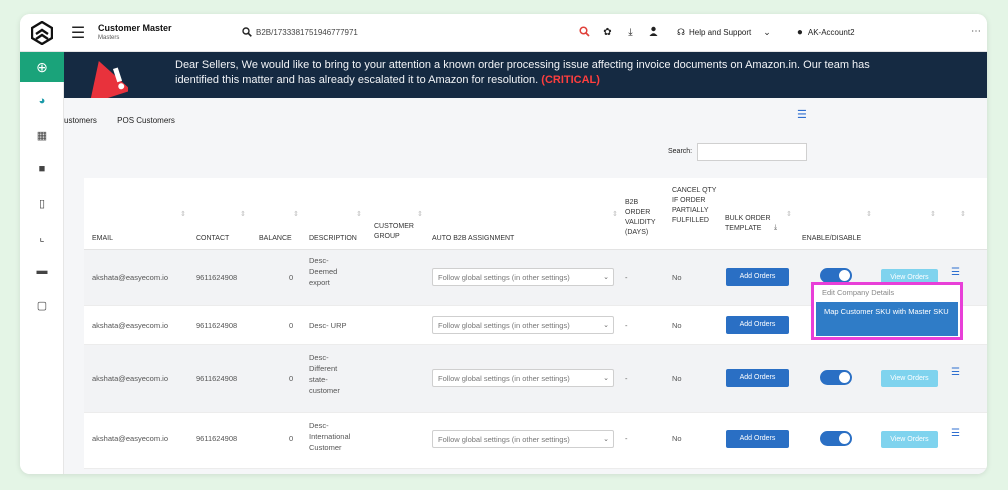 This screenshot has width=1008, height=490. What do you see at coordinates (887, 319) in the screenshot?
I see `map-customer-sku-item: Map Customer SKU with Master SKU` at bounding box center [887, 319].